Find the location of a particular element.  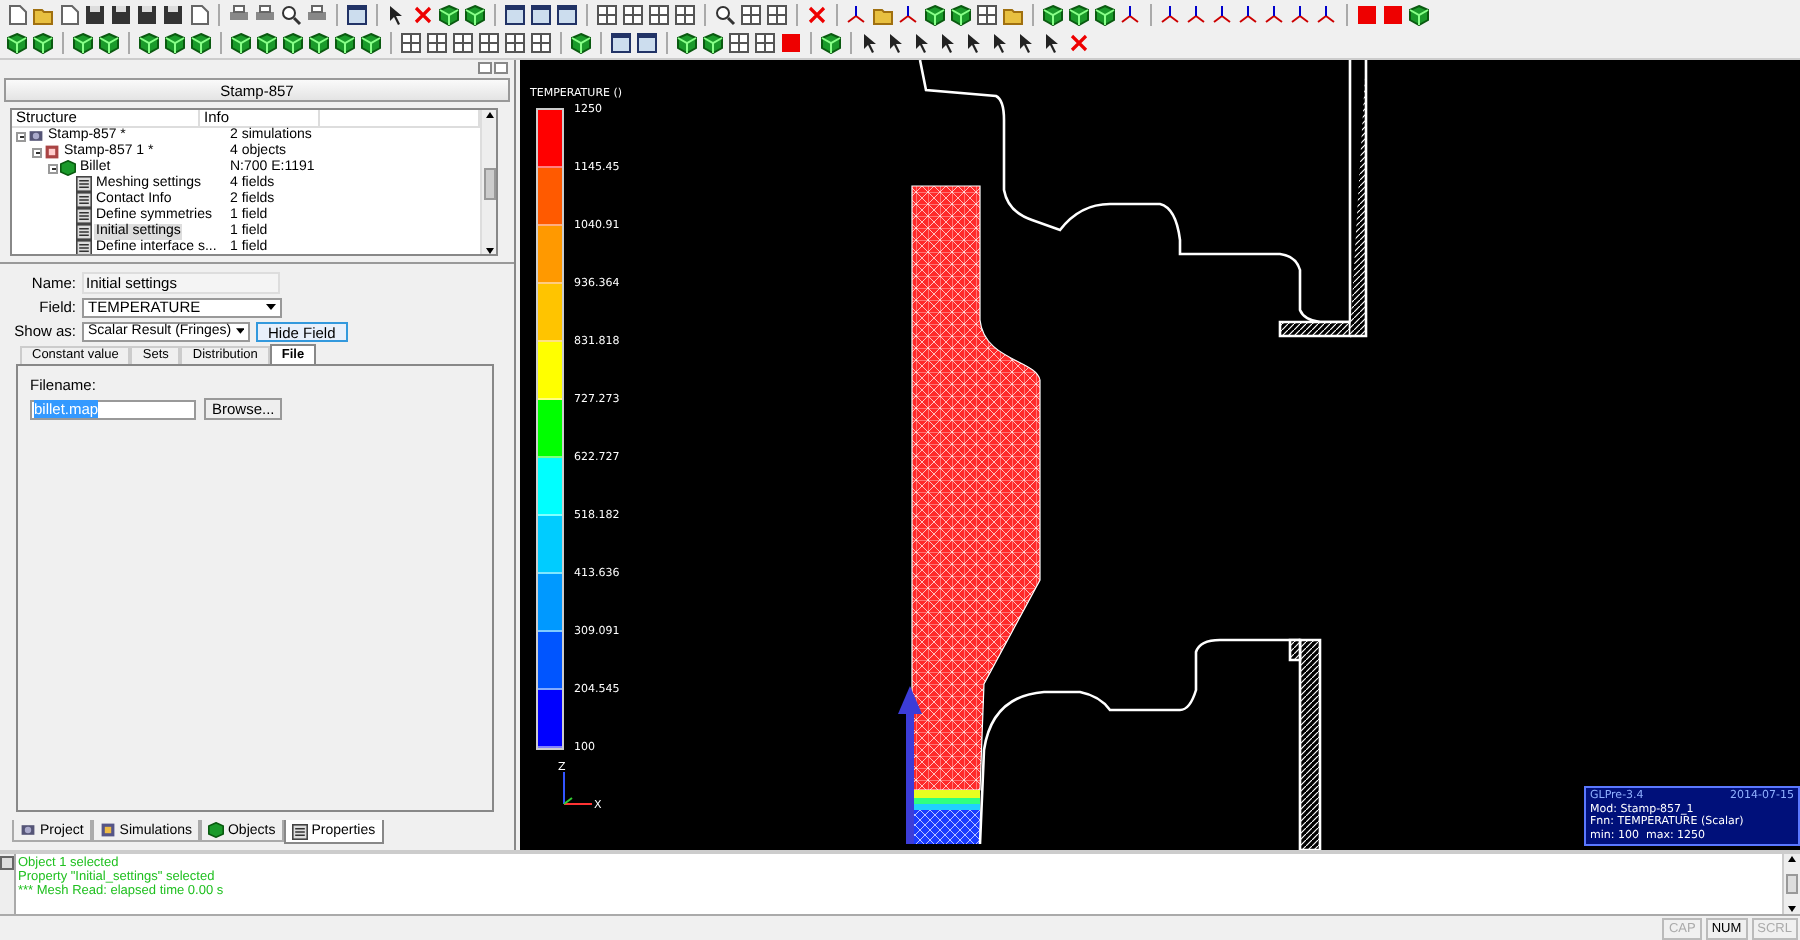

search-icon is located at coordinates (724, 14).